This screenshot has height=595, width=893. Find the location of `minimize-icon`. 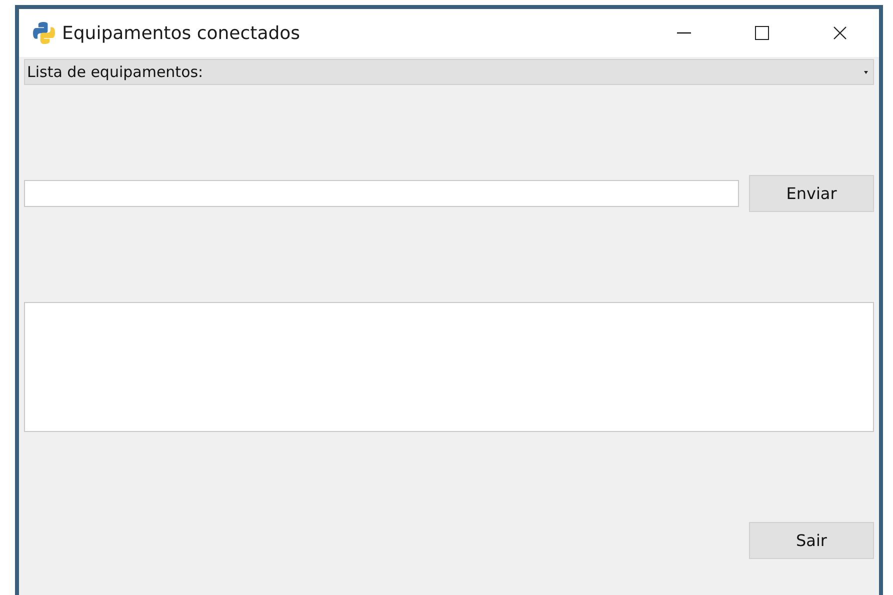

minimize-icon is located at coordinates (684, 33).